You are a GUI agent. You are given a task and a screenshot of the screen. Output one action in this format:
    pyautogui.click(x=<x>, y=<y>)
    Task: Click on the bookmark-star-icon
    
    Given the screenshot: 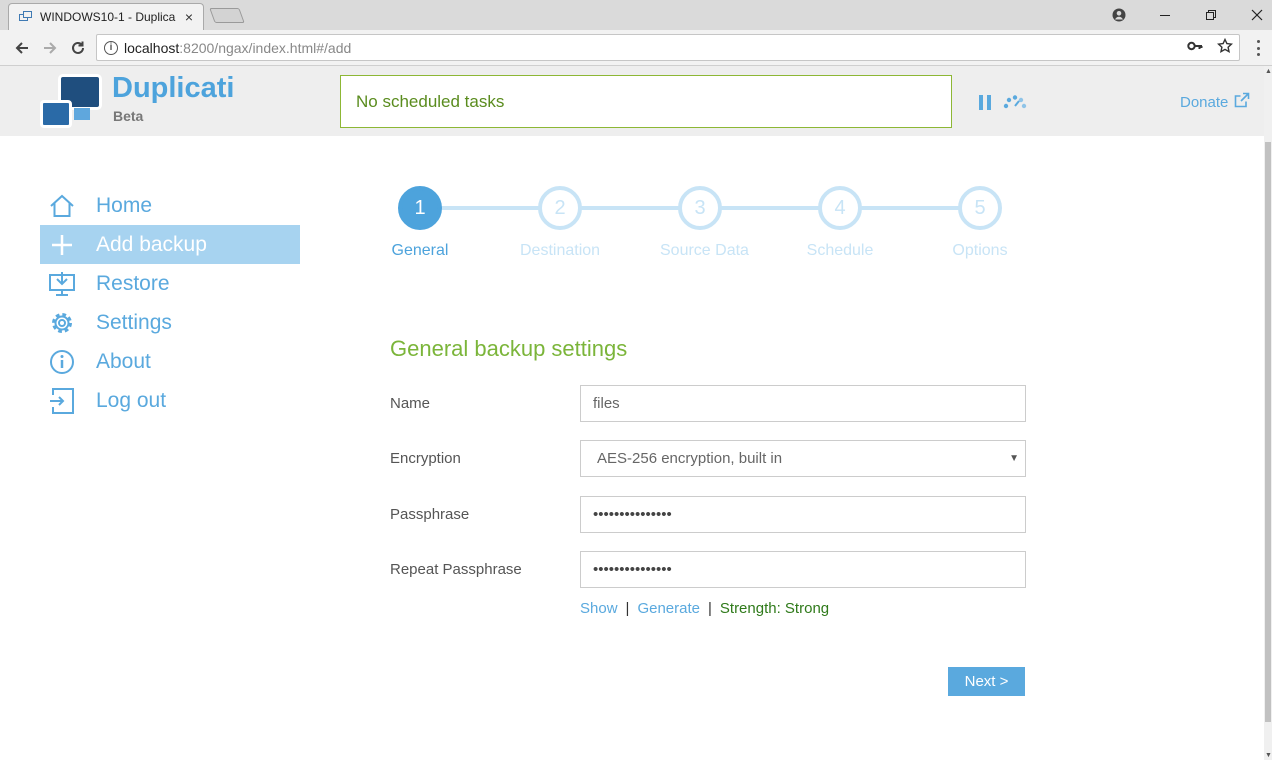 What is the action you would take?
    pyautogui.click(x=1225, y=47)
    